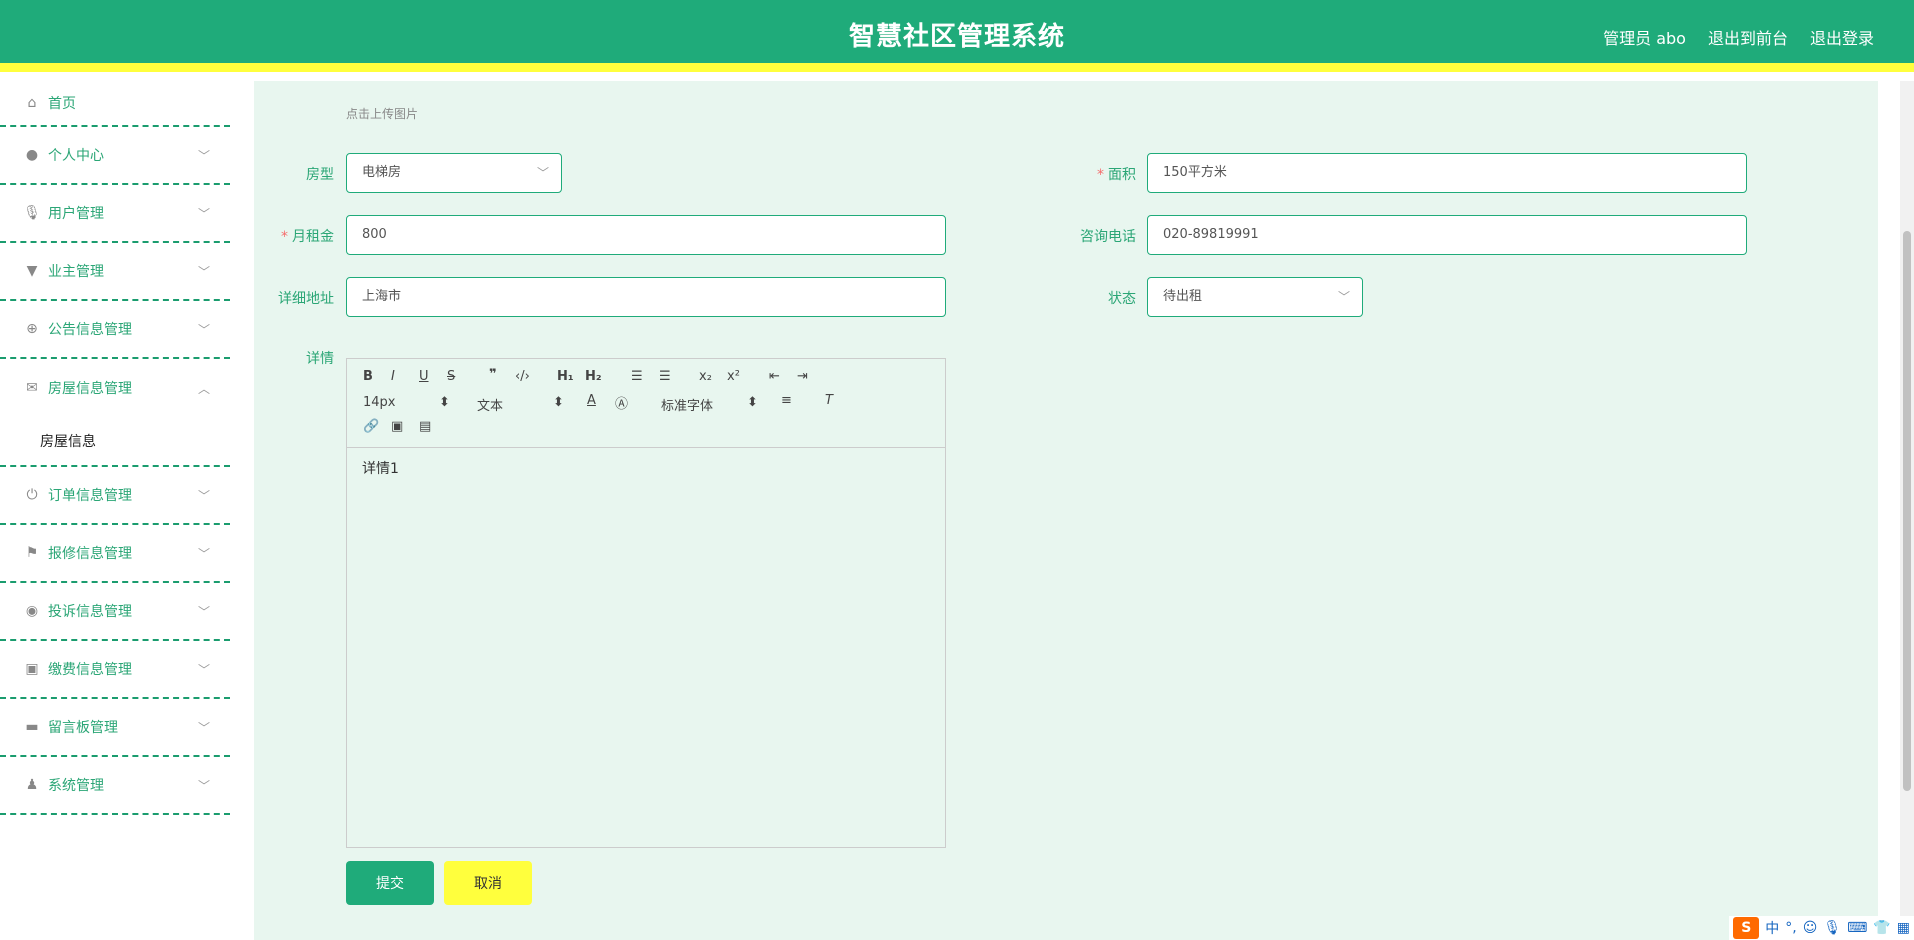 This screenshot has width=1914, height=940. What do you see at coordinates (1772, 928) in the screenshot?
I see `ime-lang: 中` at bounding box center [1772, 928].